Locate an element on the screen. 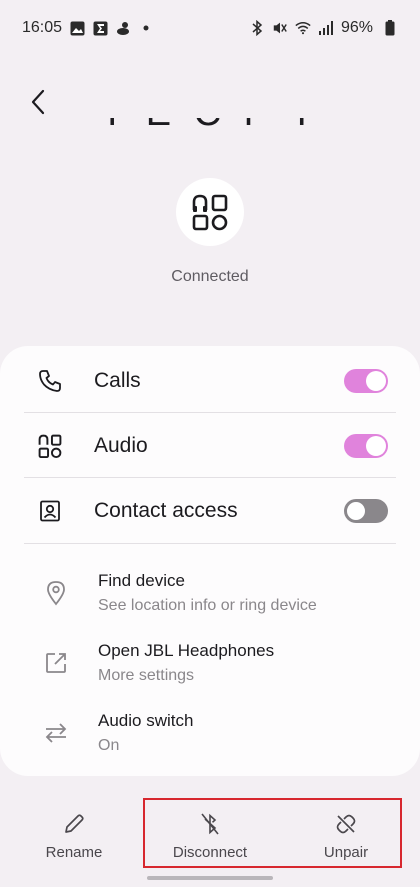 The height and width of the screenshot is (887, 420). option-open-jbl-headphones: Open JBL Headphones More settings is located at coordinates (210, 663).